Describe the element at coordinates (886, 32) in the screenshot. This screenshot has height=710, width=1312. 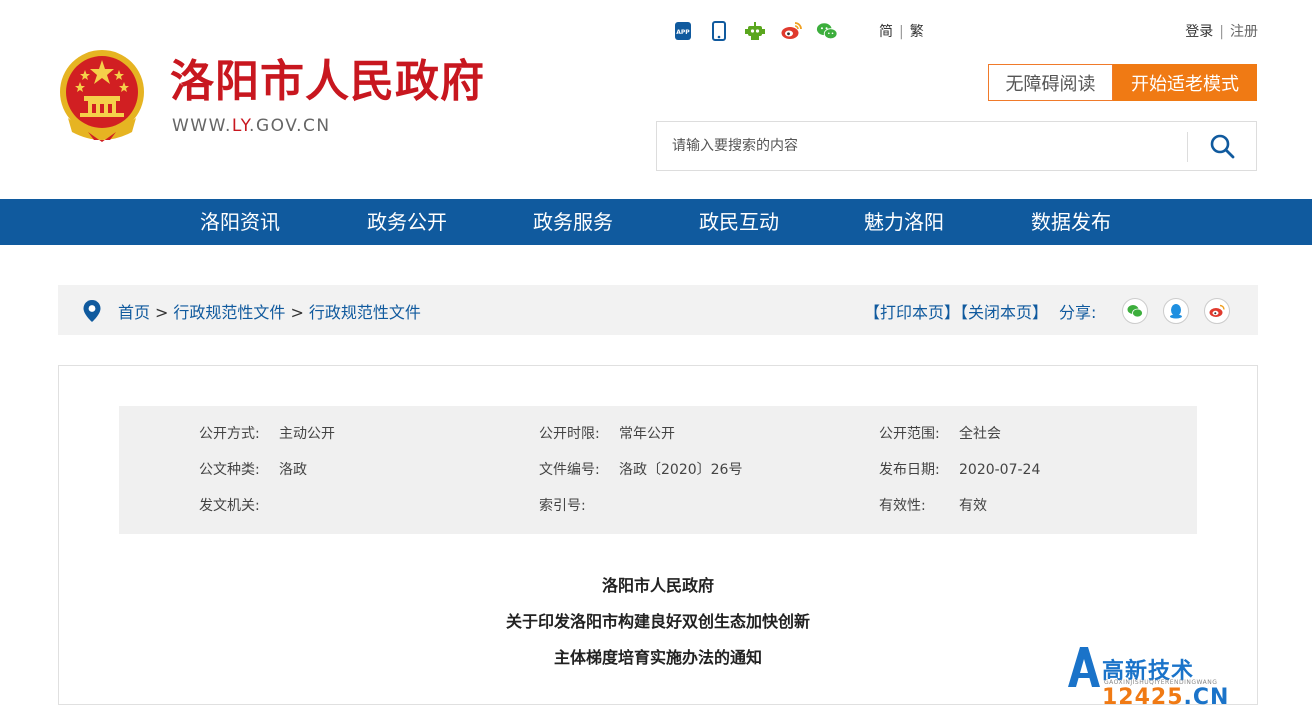
I see `lang-simplified-link: 简` at that location.